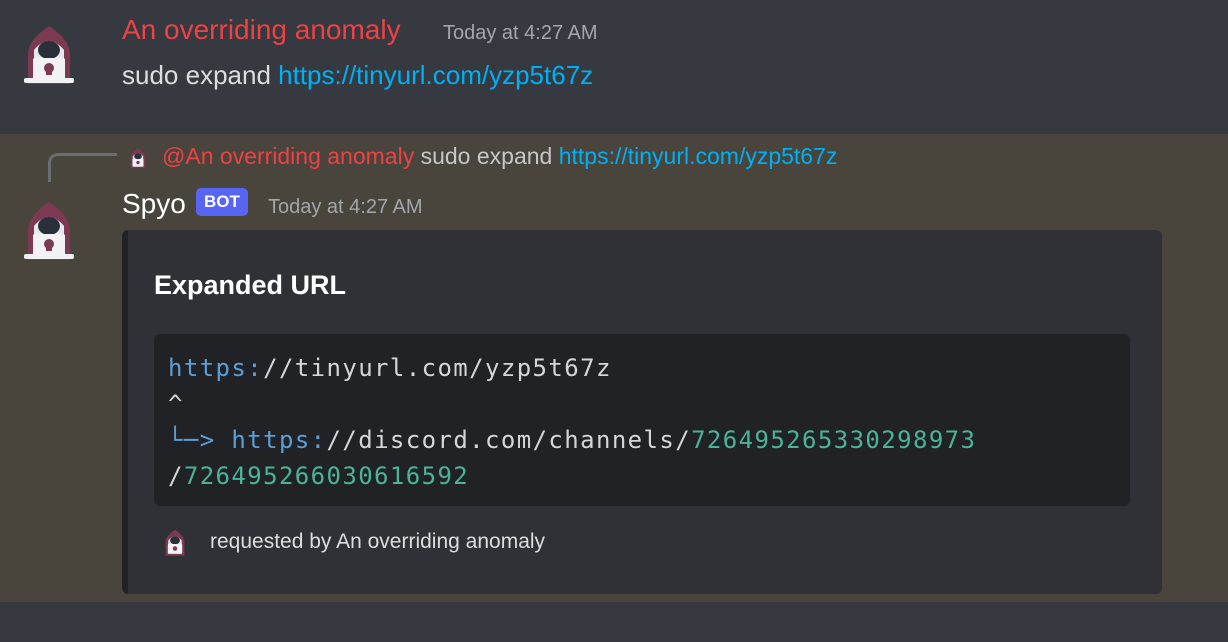  I want to click on bot-badge: BOT, so click(222, 202).